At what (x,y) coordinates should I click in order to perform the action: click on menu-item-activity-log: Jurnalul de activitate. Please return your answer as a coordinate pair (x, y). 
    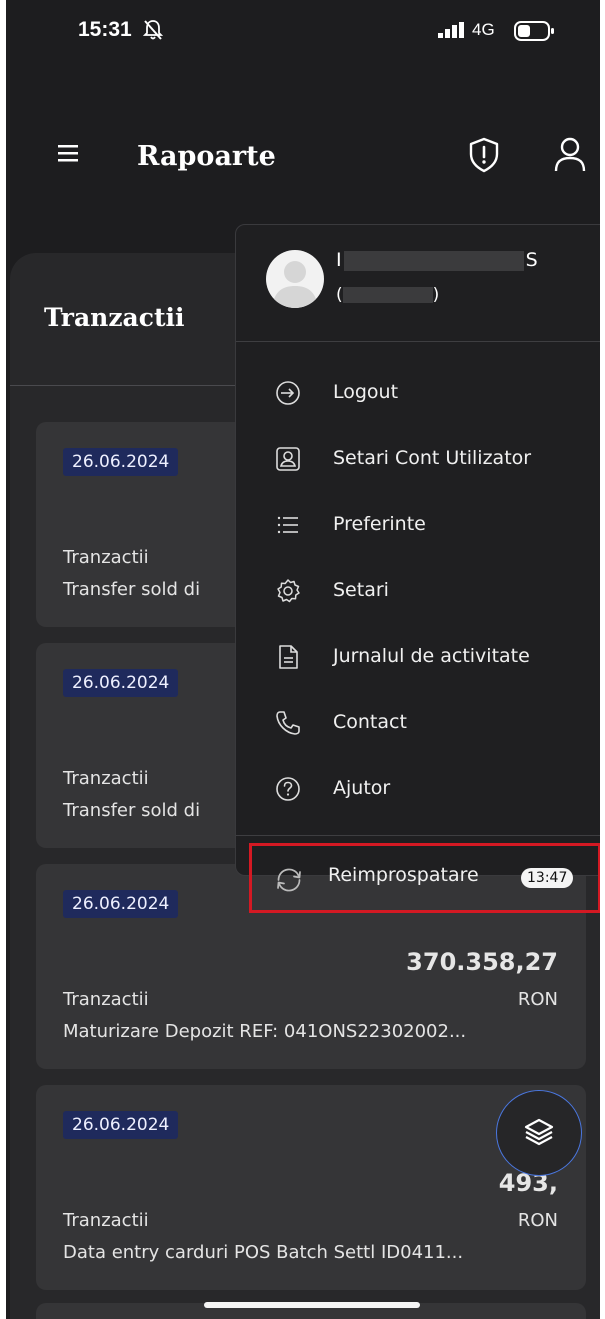
    Looking at the image, I should click on (418, 657).